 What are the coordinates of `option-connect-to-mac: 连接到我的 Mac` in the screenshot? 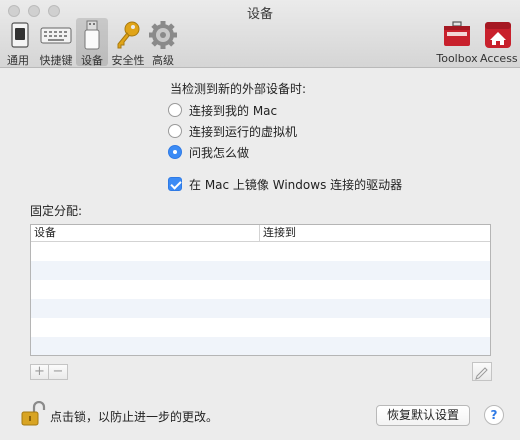 It's located at (222, 110).